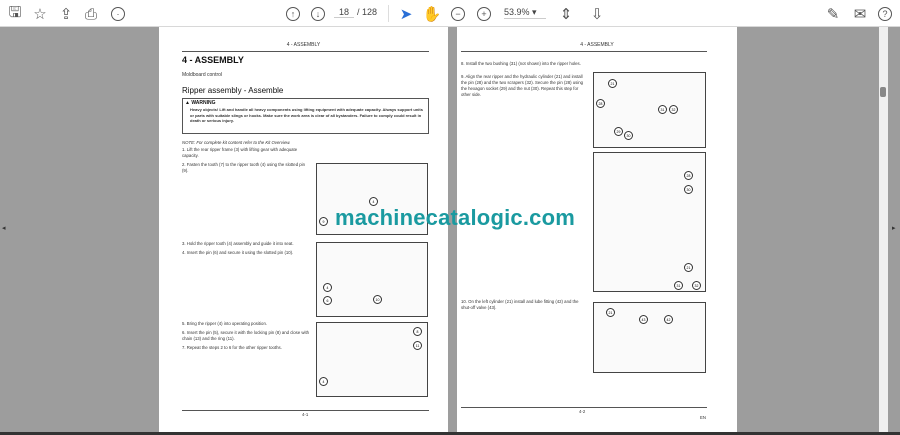 The height and width of the screenshot is (435, 900). Describe the element at coordinates (517, 12) in the screenshot. I see `zoom-value: 53.9%` at that location.